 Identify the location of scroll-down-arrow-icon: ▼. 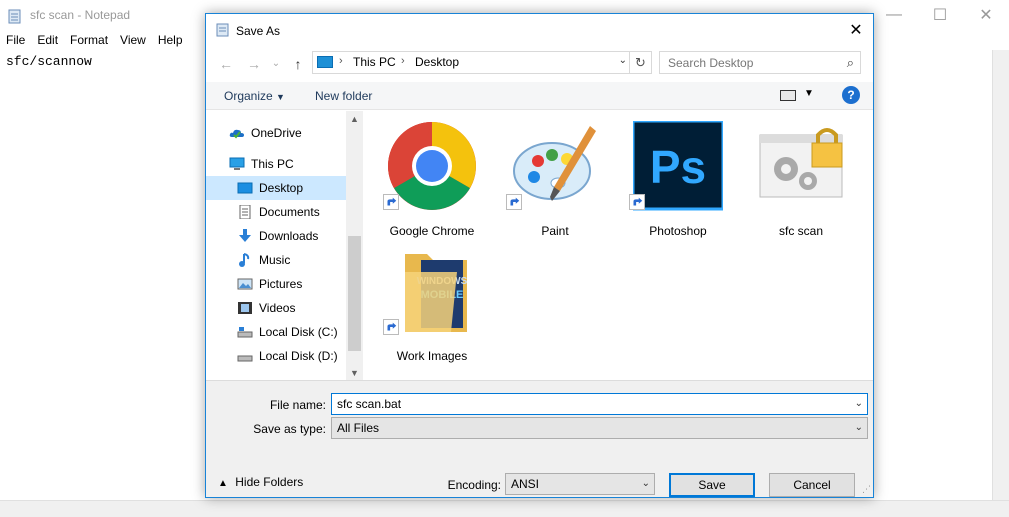
(354, 373).